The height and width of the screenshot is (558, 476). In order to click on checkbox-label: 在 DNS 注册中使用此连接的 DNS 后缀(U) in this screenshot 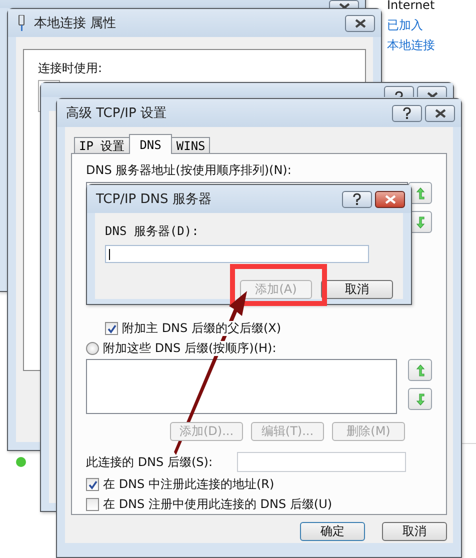, I will do `click(217, 504)`.